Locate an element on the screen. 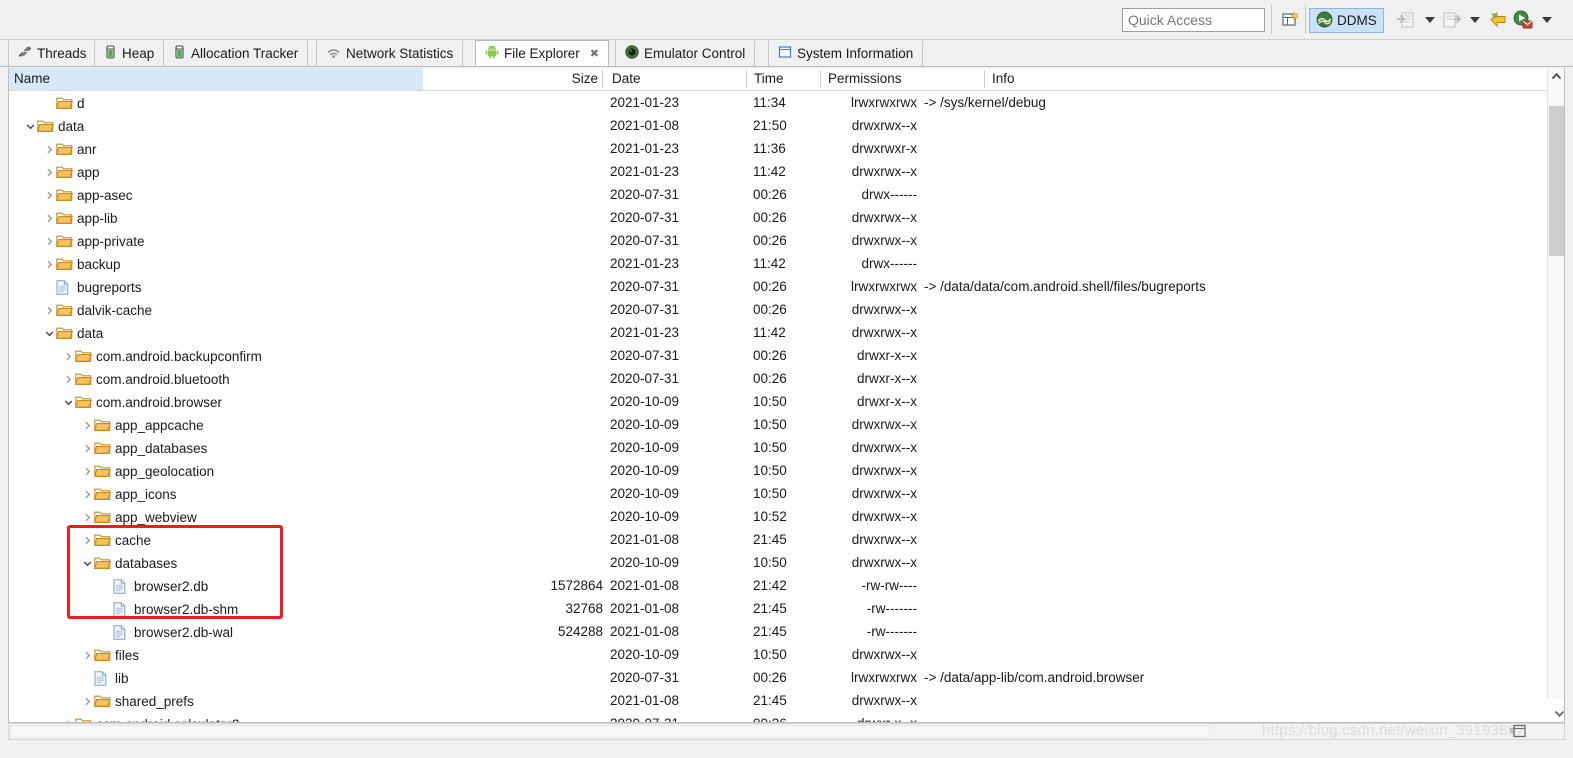 The width and height of the screenshot is (1573, 758). run-dropdown-caret is located at coordinates (1547, 20).